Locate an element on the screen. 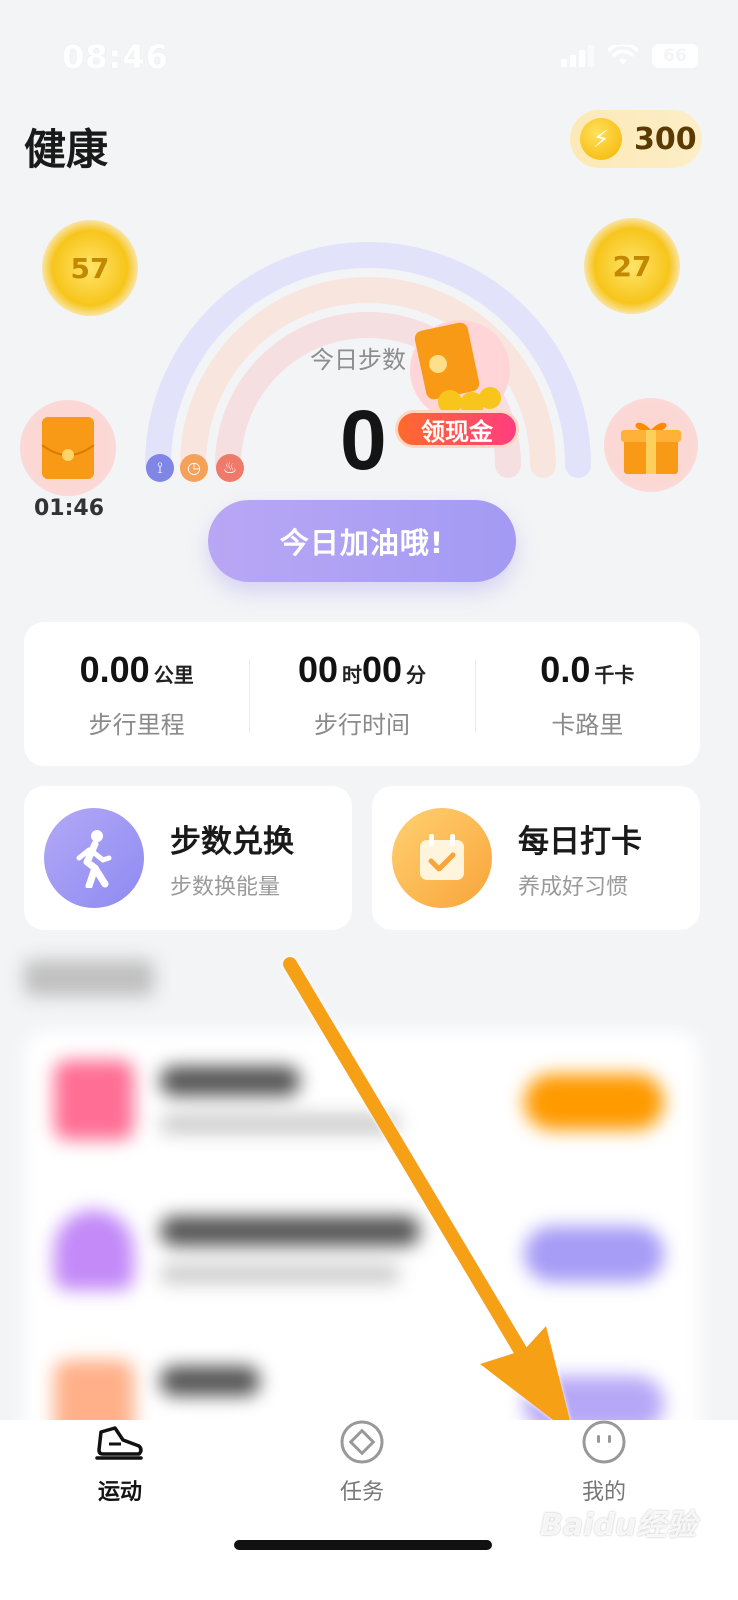 The width and height of the screenshot is (738, 1600). diamond-task-icon is located at coordinates (362, 1442).